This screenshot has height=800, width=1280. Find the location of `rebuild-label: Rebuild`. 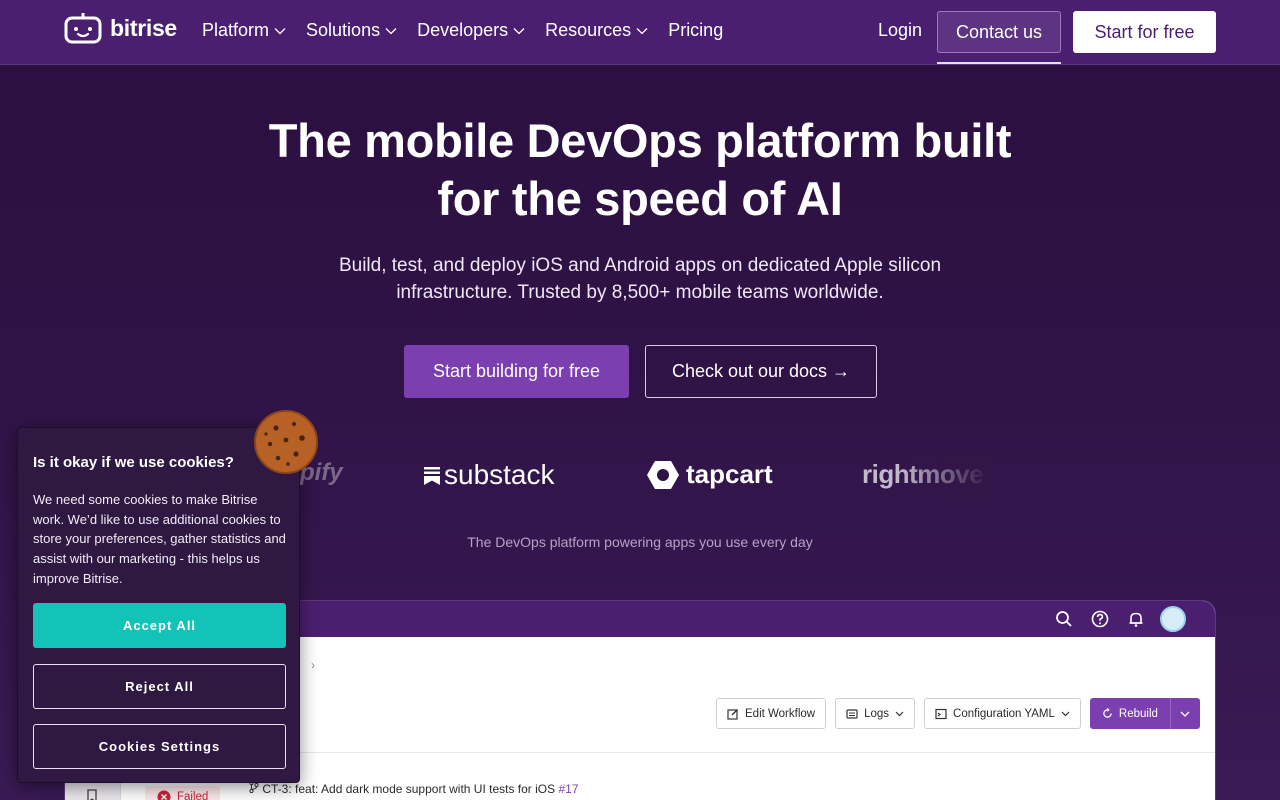

rebuild-label: Rebuild is located at coordinates (1138, 713).